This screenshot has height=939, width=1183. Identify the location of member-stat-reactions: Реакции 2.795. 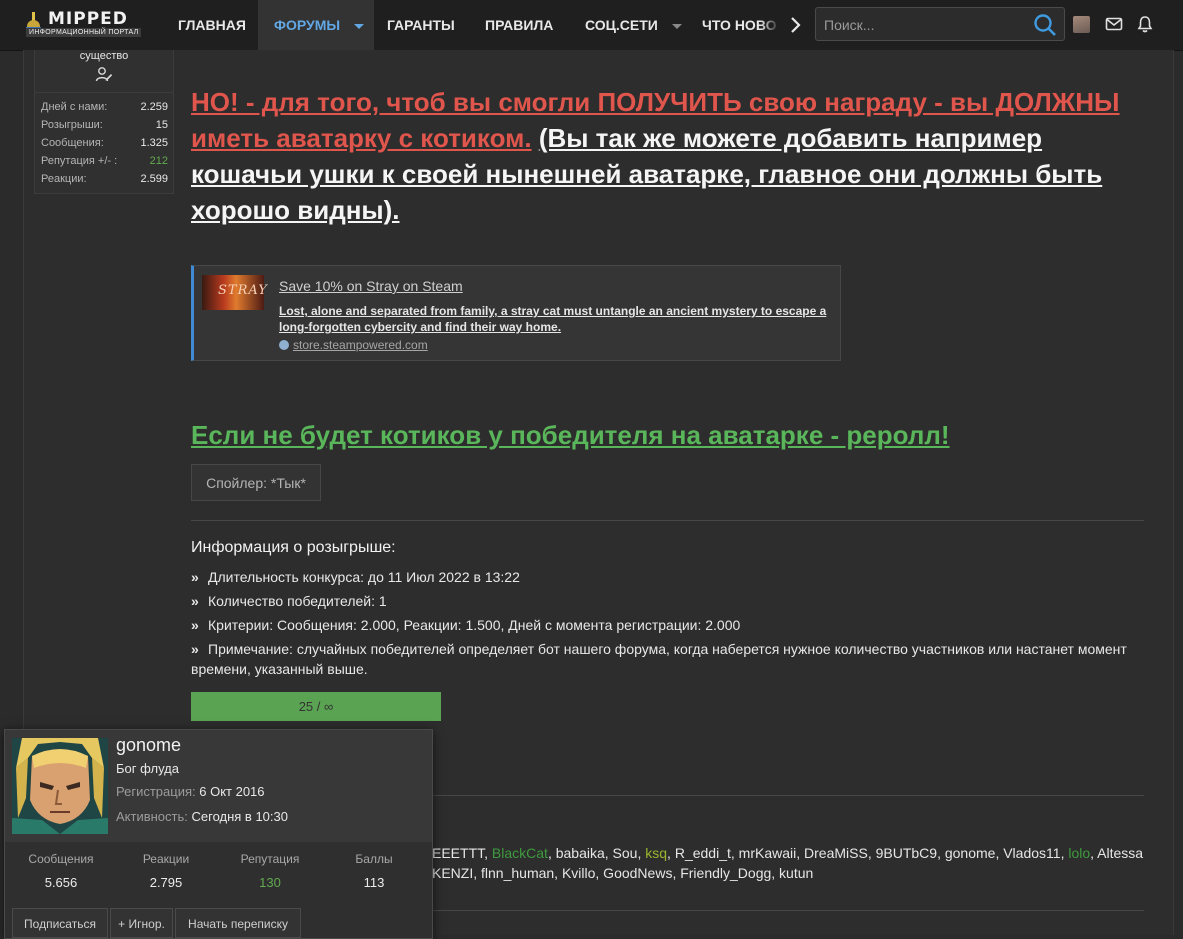
(166, 871).